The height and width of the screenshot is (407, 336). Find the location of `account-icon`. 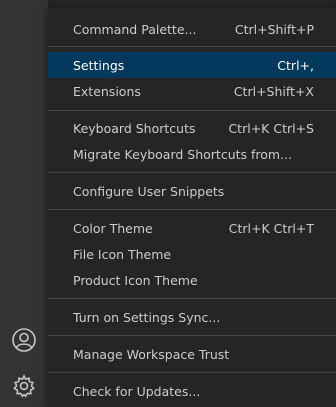

account-icon is located at coordinates (24, 340).